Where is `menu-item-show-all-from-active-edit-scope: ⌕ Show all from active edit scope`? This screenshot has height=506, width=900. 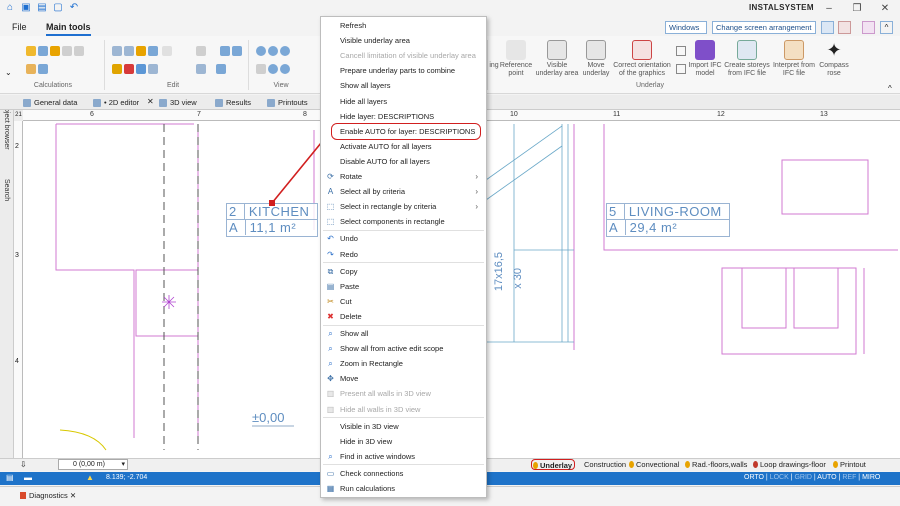 menu-item-show-all-from-active-edit-scope: ⌕ Show all from active edit scope is located at coordinates (403, 348).